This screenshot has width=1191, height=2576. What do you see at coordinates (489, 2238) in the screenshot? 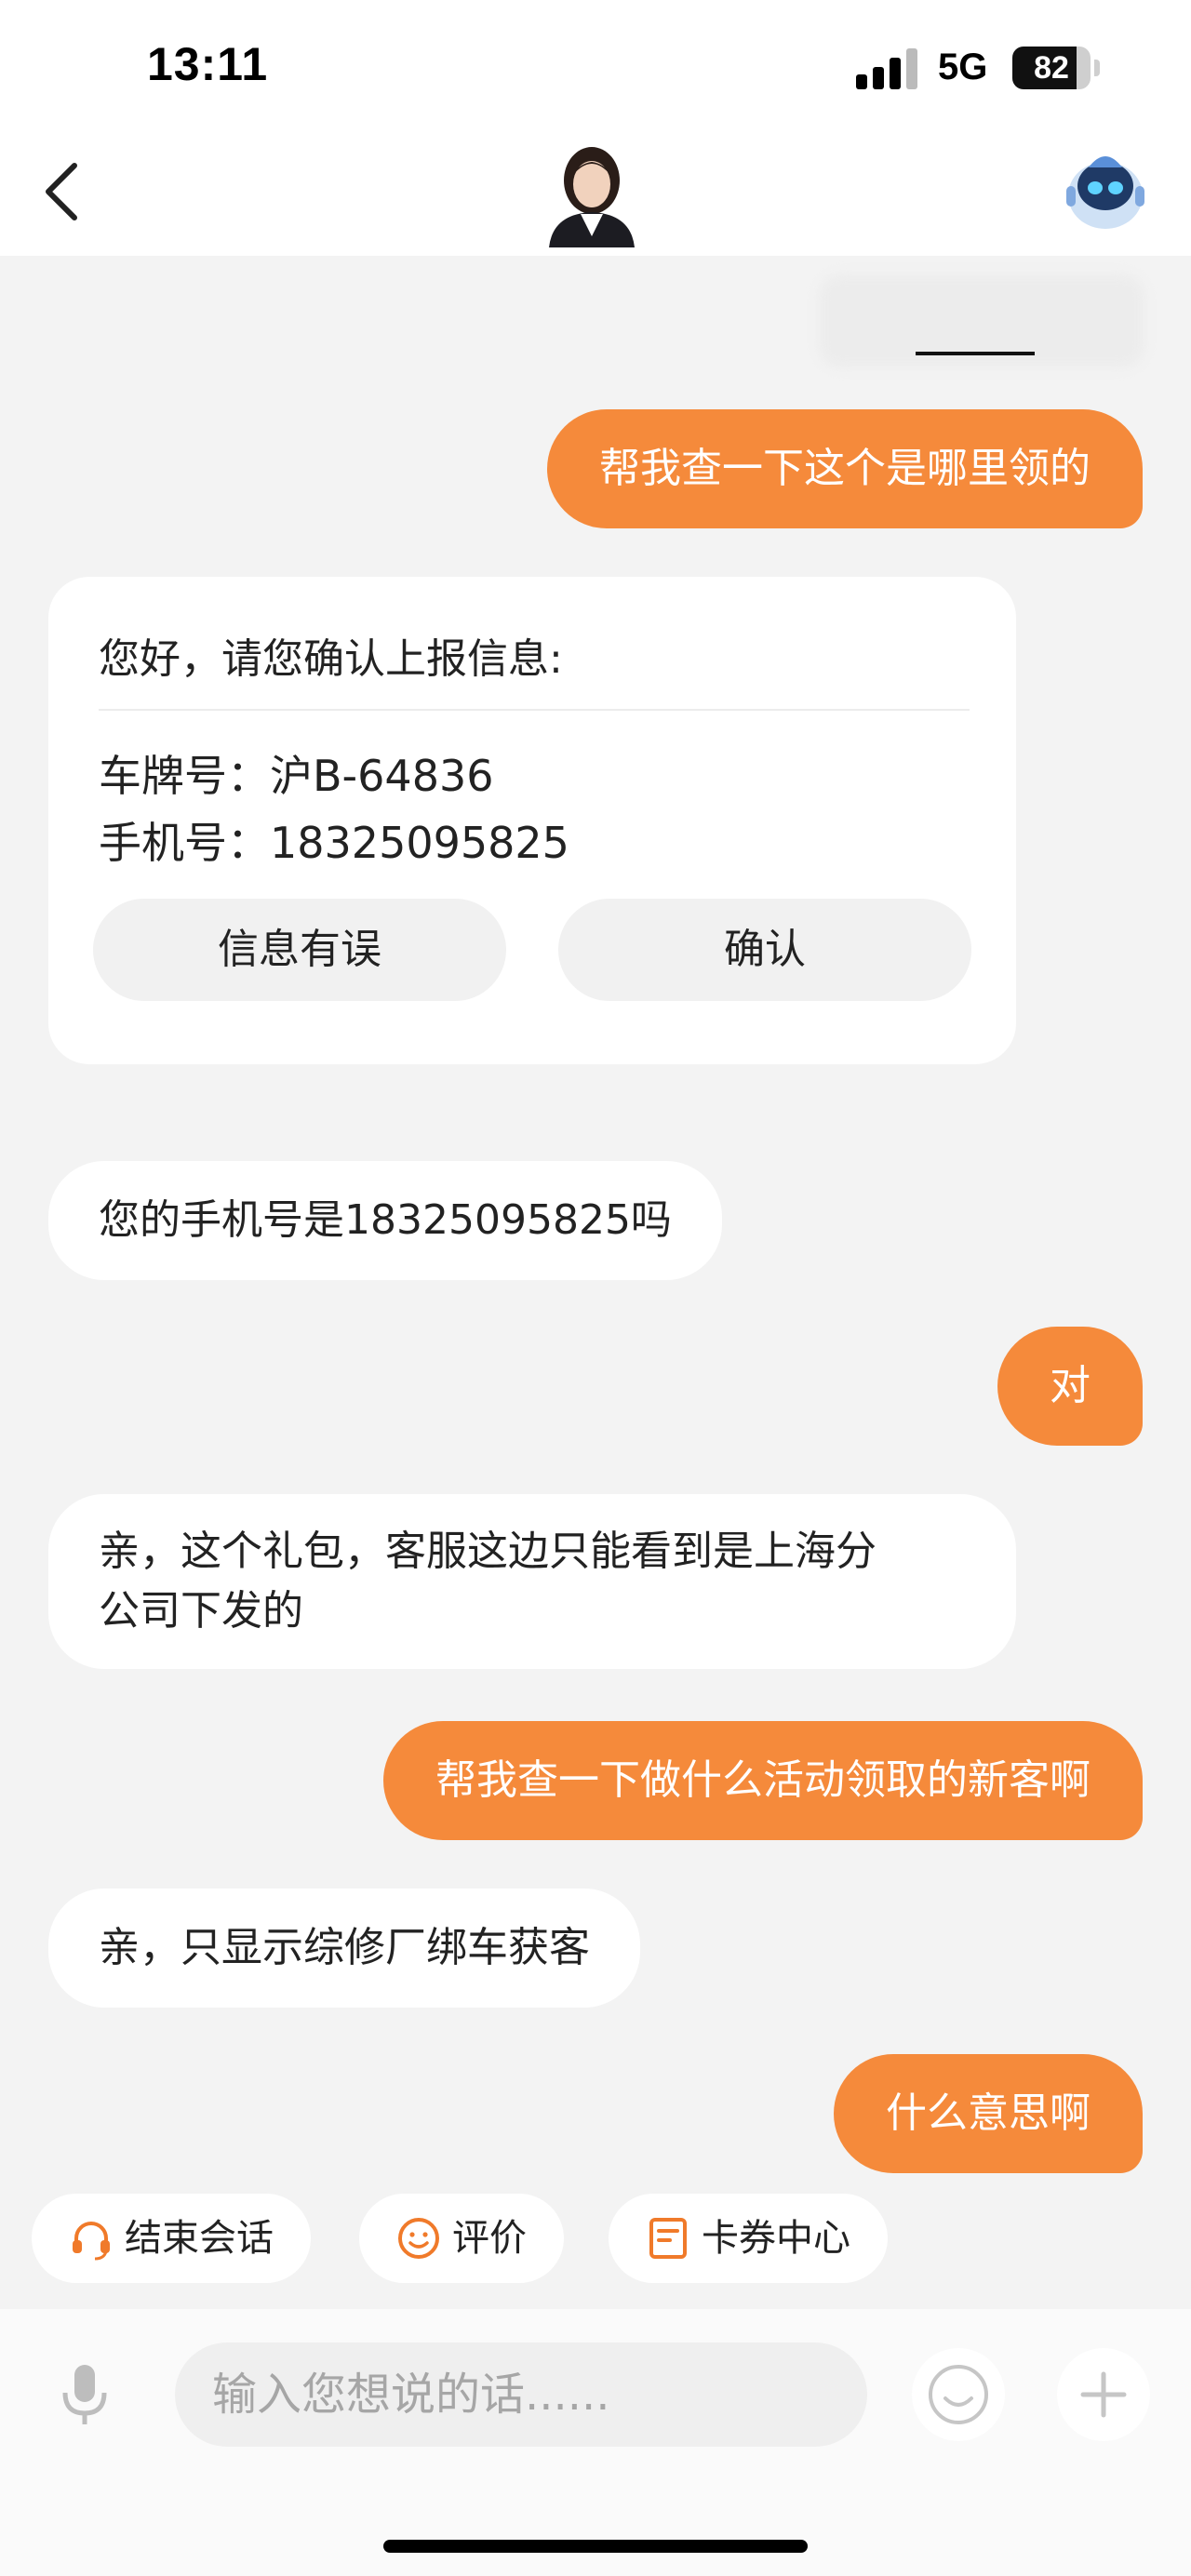
I see `chip-label: 评价` at bounding box center [489, 2238].